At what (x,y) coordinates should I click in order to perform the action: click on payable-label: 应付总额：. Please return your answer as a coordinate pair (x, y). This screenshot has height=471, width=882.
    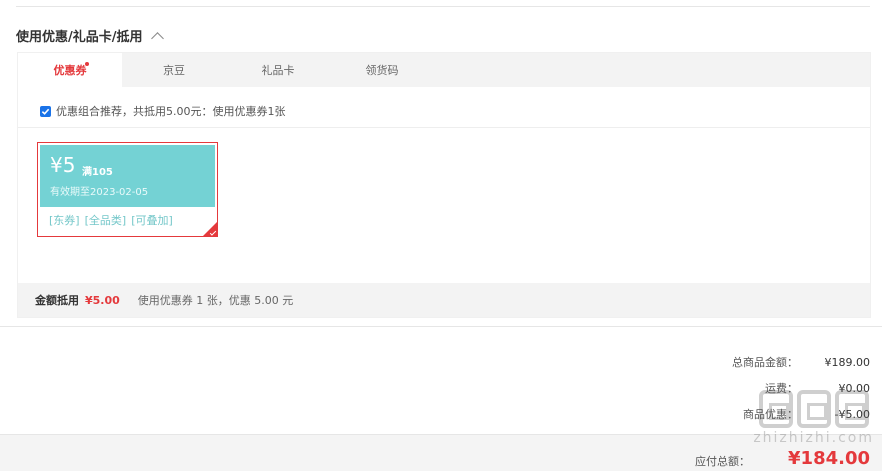
    Looking at the image, I should click on (722, 461).